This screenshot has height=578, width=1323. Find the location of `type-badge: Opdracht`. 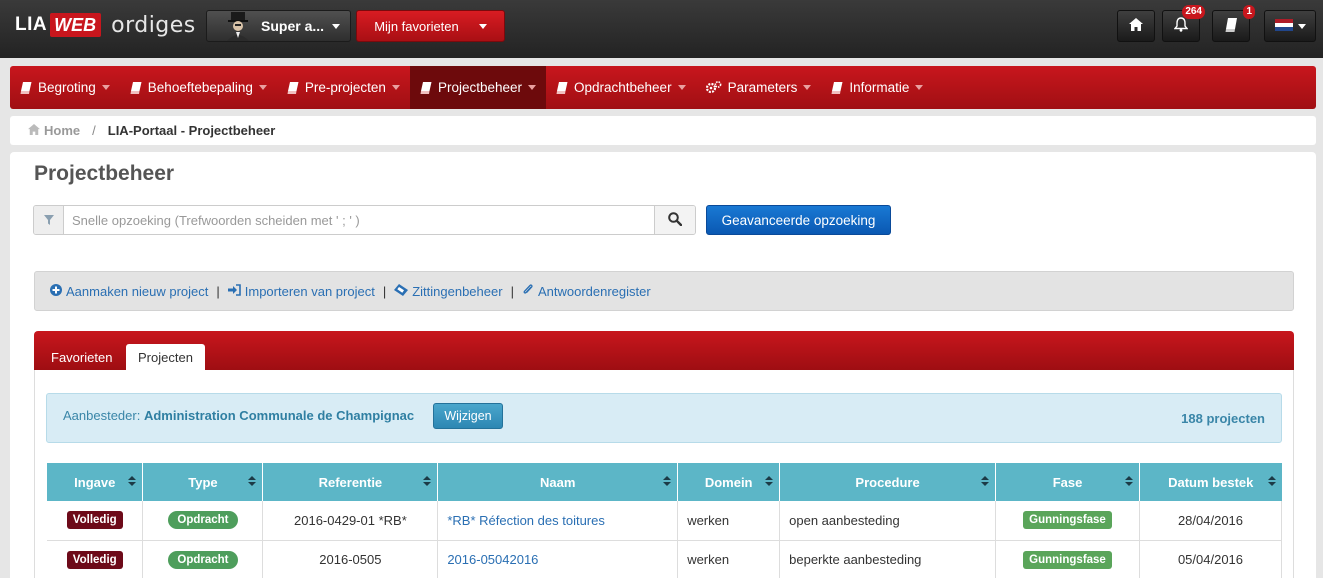

type-badge: Opdracht is located at coordinates (203, 520).